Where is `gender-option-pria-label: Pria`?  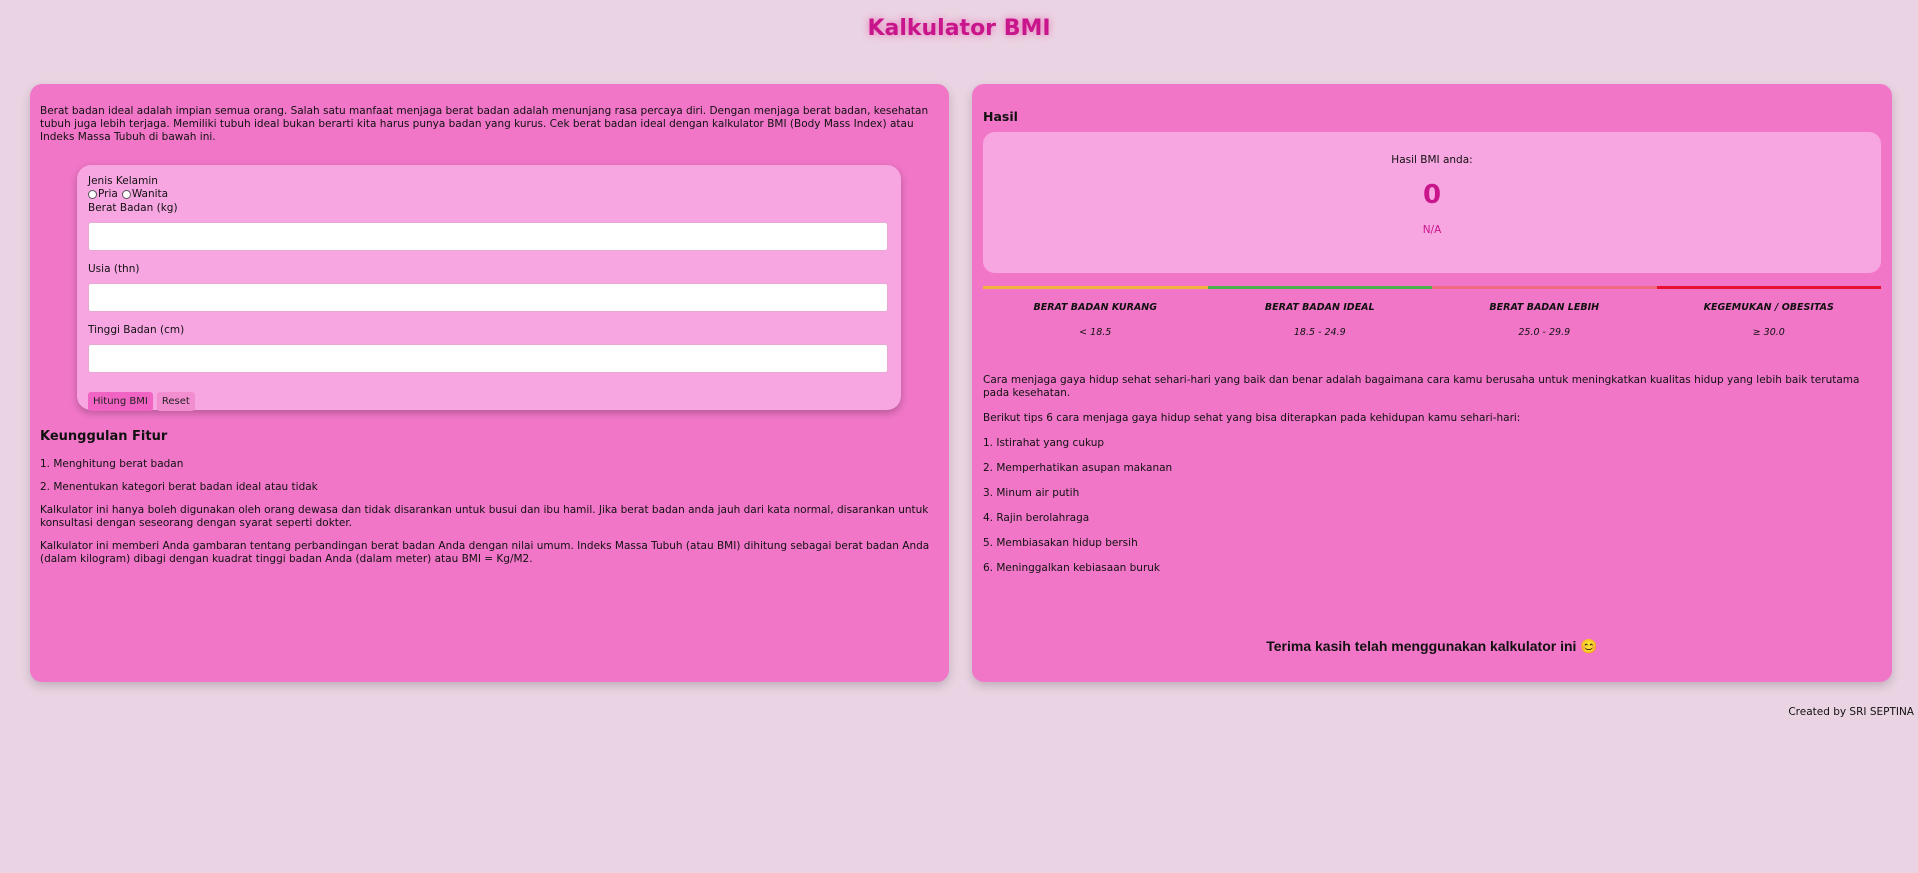
gender-option-pria-label: Pria is located at coordinates (108, 194).